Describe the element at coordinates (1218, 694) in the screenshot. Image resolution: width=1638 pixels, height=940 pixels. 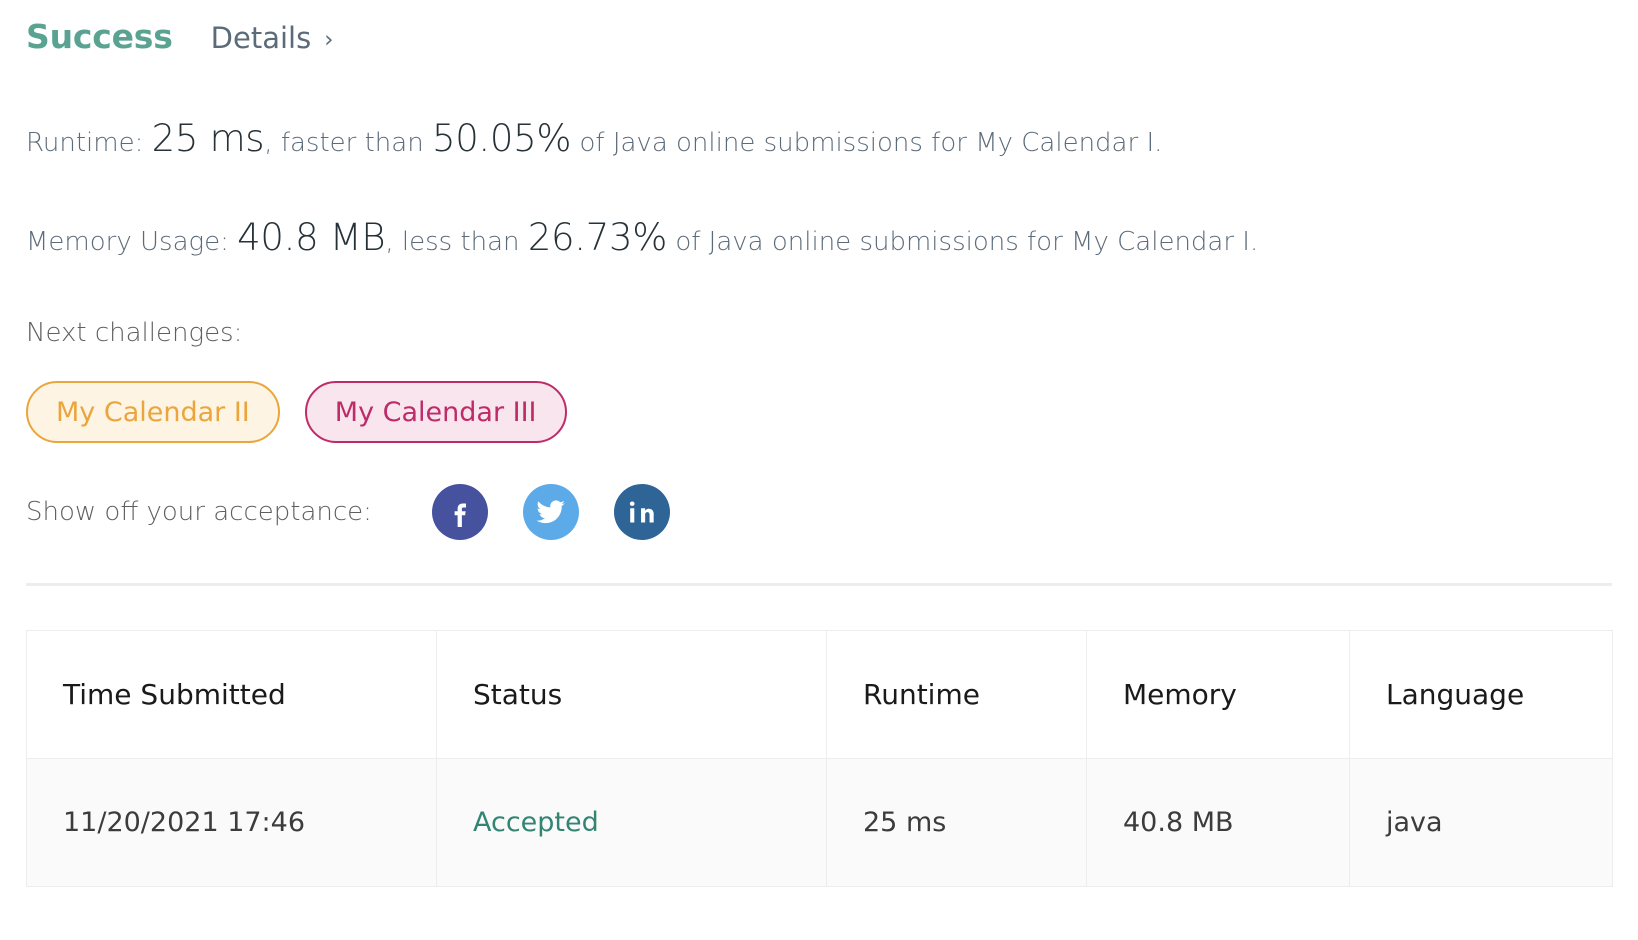
I see `column-header-memory: Memory` at that location.